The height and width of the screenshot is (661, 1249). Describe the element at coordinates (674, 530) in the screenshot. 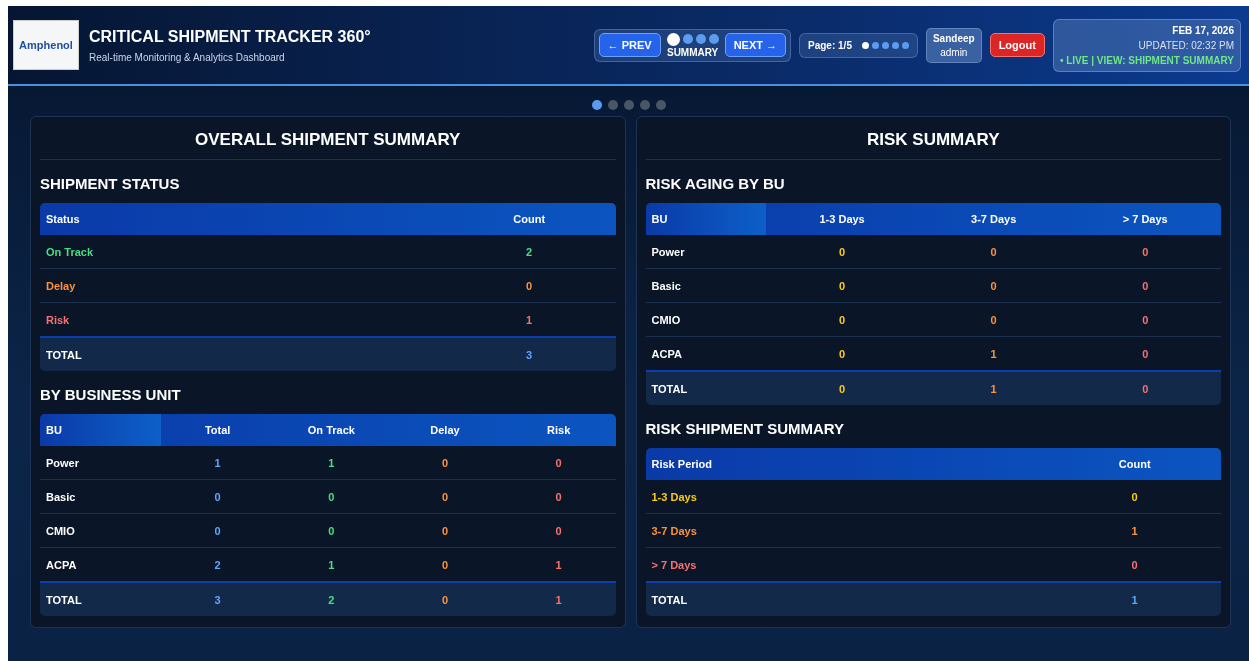

I see `table-cell-text: 3-7 Days` at that location.